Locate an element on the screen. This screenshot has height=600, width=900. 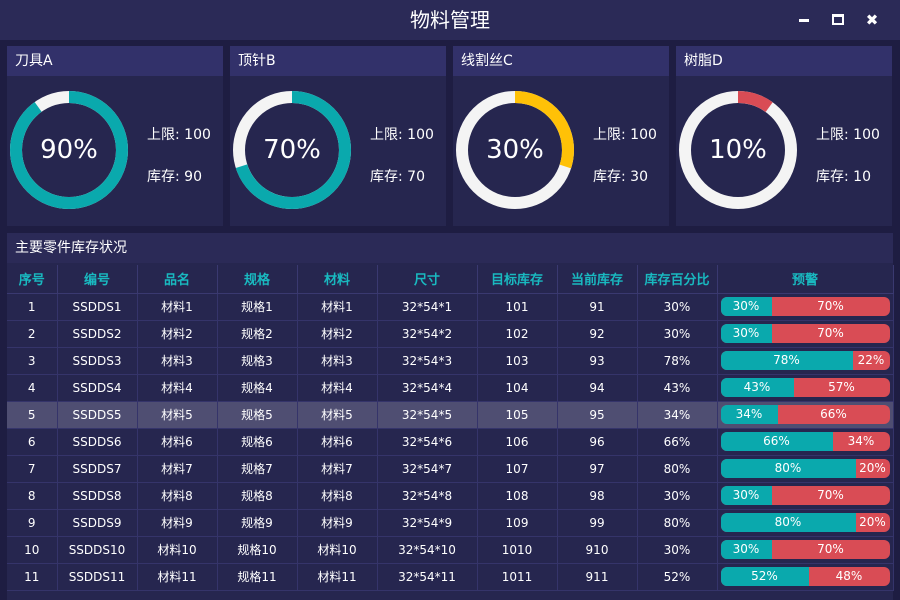
table-row: 7 SSDDS7 材料7 规格7 材料7 32*54*7 107 97 80% 80% 20% is located at coordinates (450, 469).